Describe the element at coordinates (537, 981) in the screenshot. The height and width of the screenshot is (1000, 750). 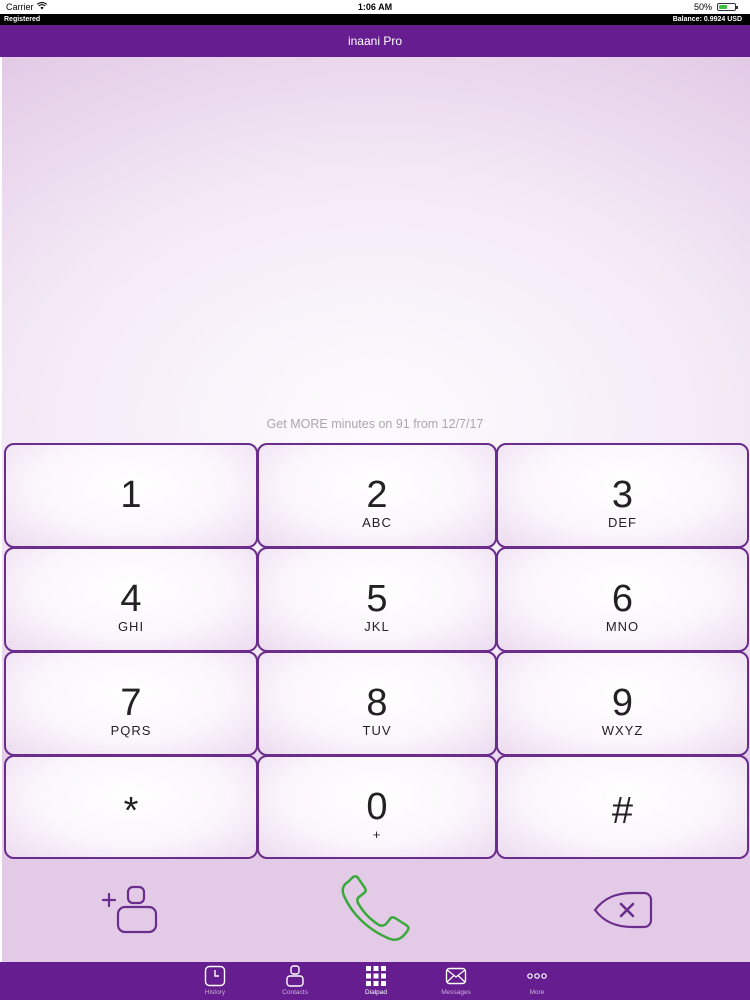
I see `tab-more: More` at that location.